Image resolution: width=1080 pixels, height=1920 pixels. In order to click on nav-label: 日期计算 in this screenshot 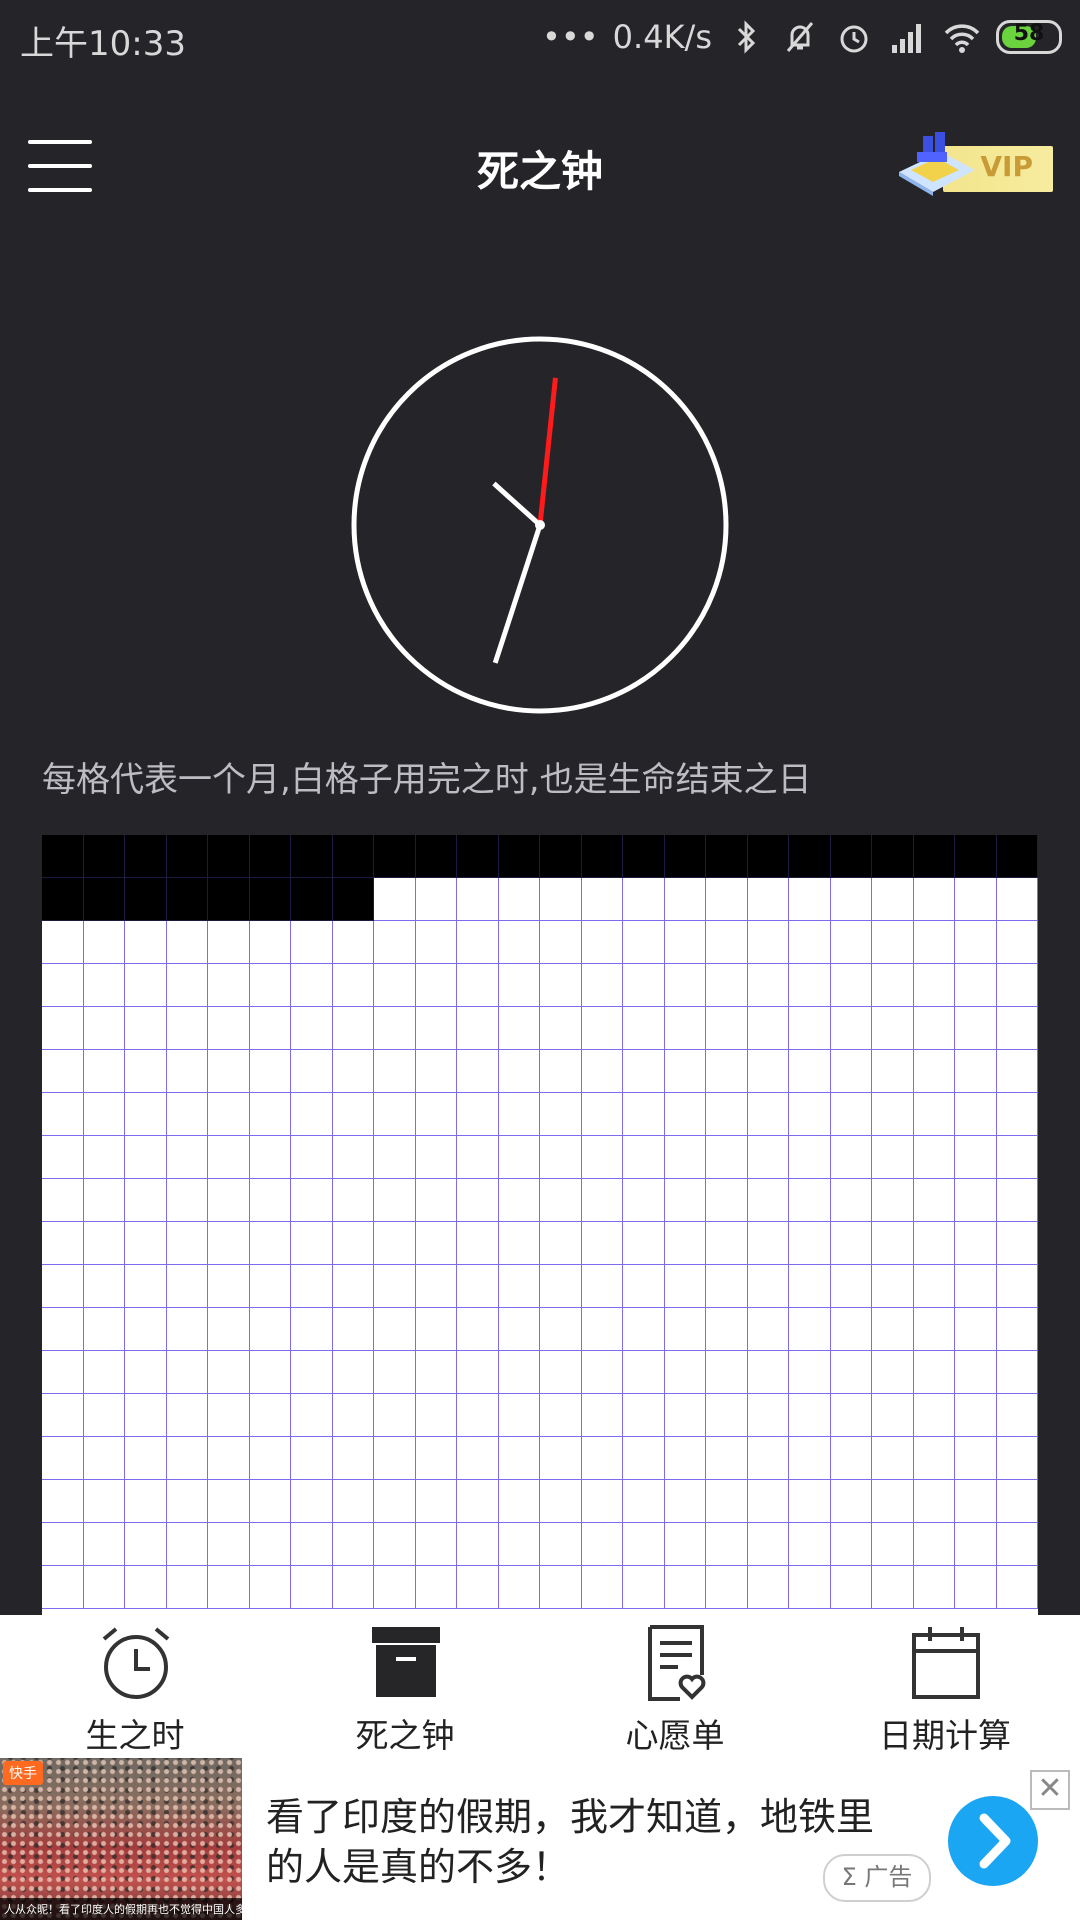, I will do `click(945, 1735)`.